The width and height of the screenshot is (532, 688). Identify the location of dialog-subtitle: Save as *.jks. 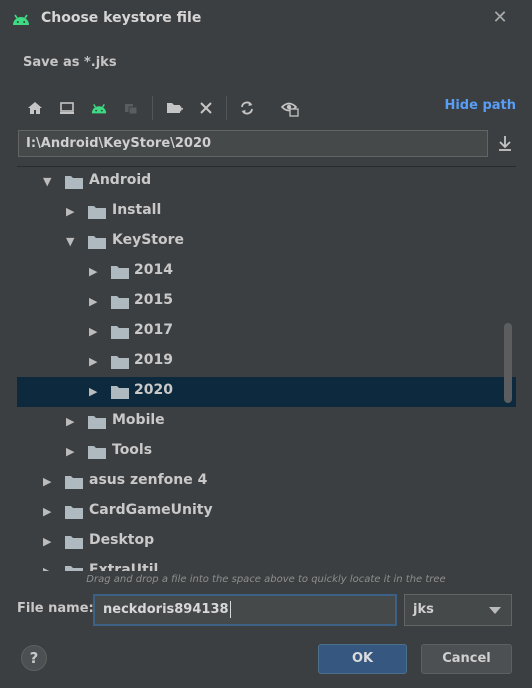
(70, 62).